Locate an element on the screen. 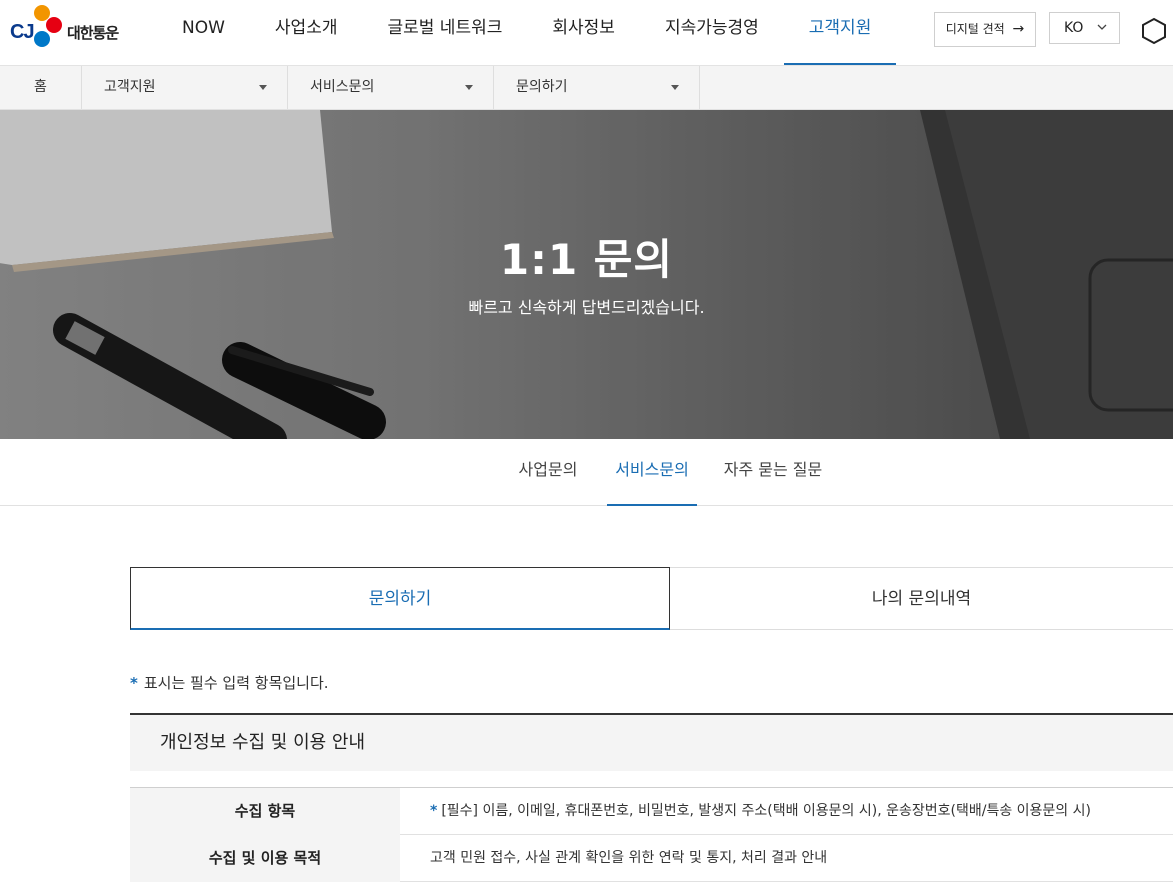 The width and height of the screenshot is (1173, 882). chevron-down-icon is located at coordinates (1102, 27).